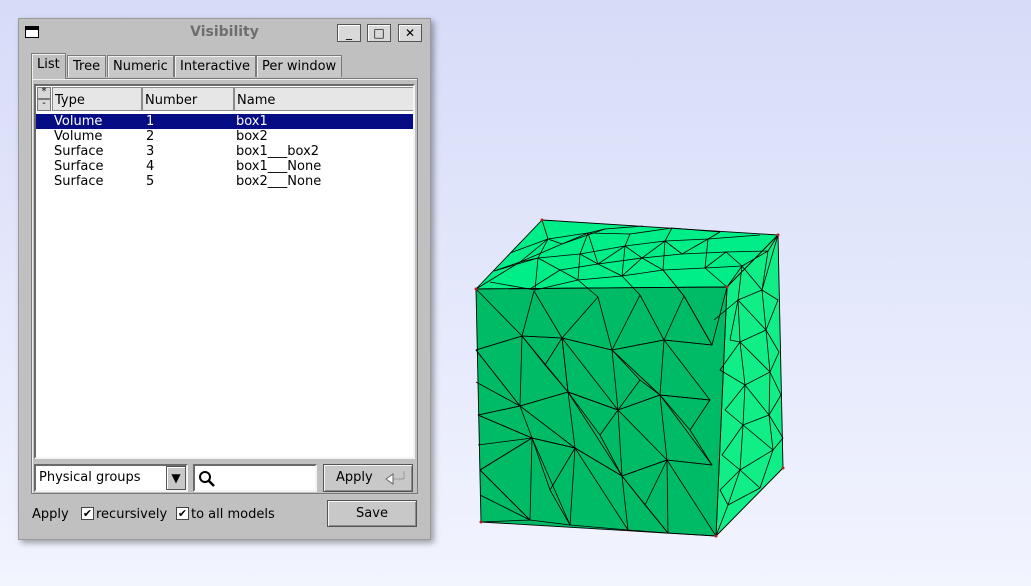 This screenshot has height=586, width=1031. What do you see at coordinates (299, 66) in the screenshot?
I see `tab-per-window: Per window` at bounding box center [299, 66].